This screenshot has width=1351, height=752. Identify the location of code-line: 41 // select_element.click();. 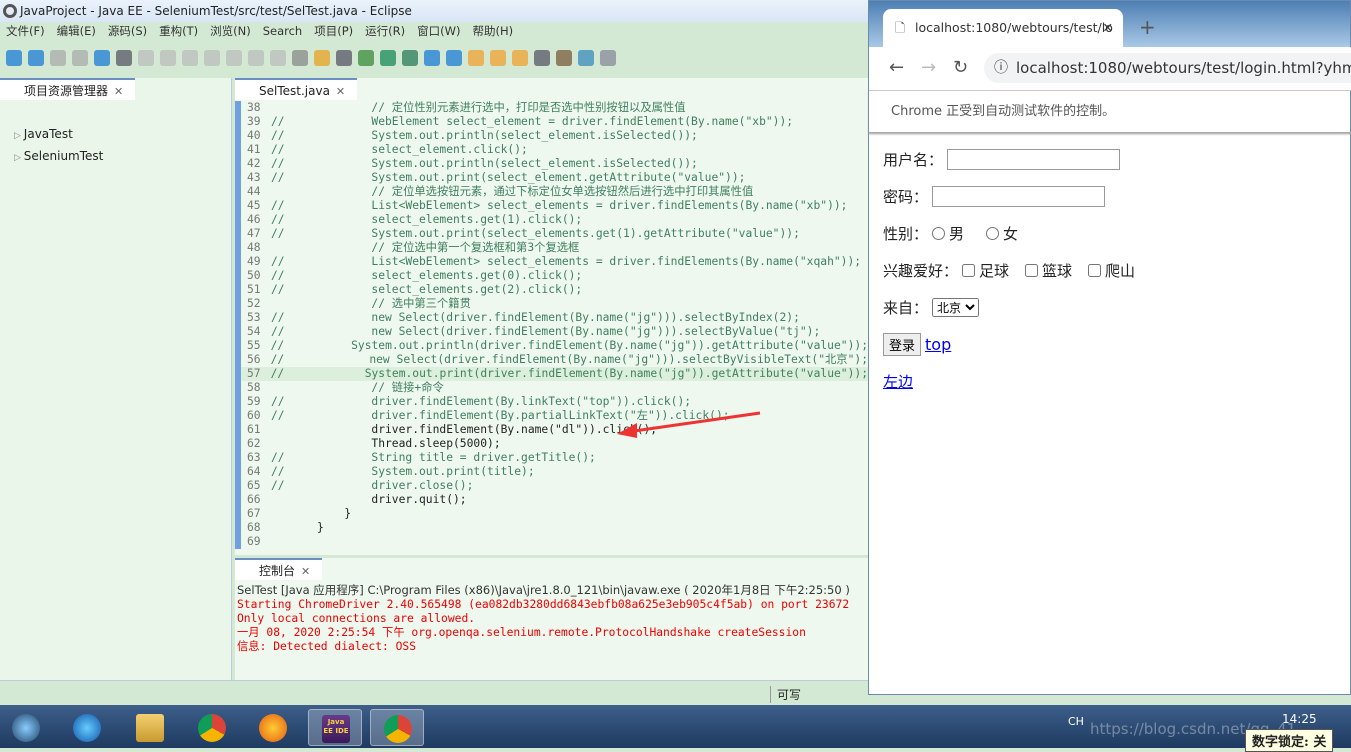
(551, 150).